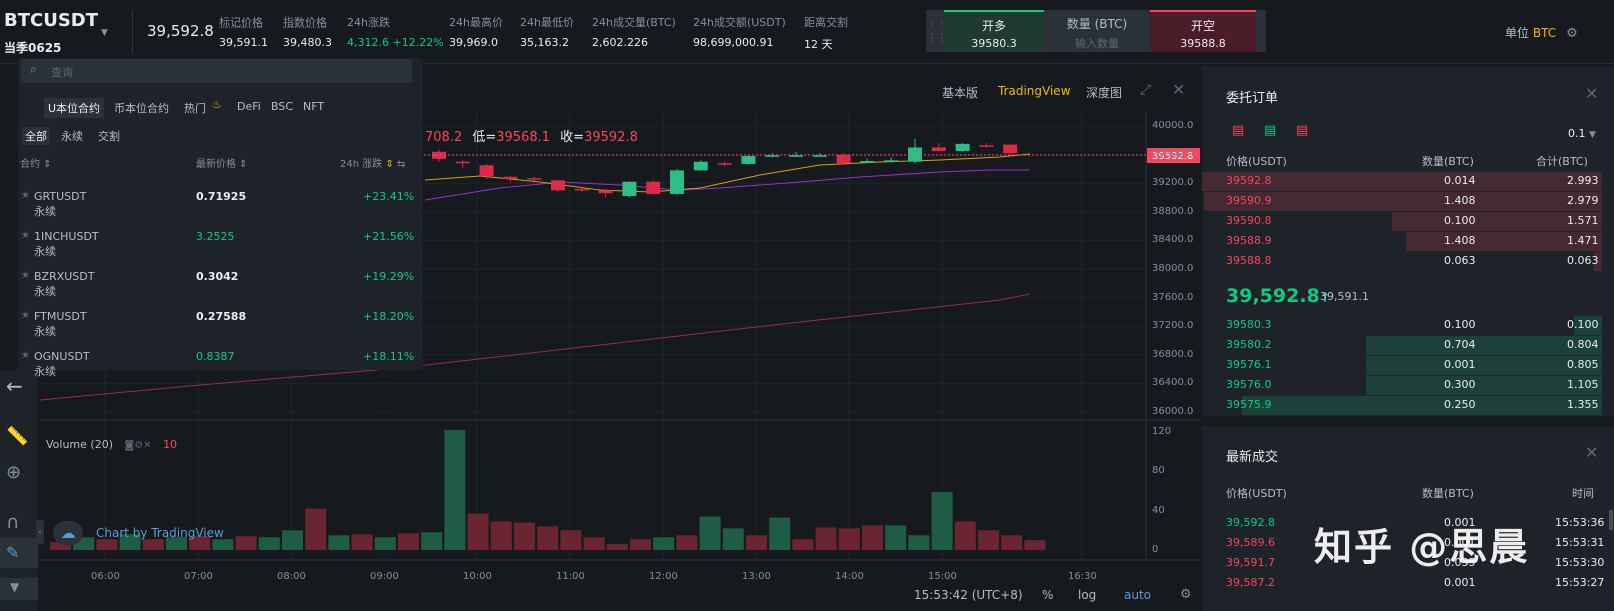  I want to click on orderbook-mid-price: 39,592.8↑, so click(1278, 296).